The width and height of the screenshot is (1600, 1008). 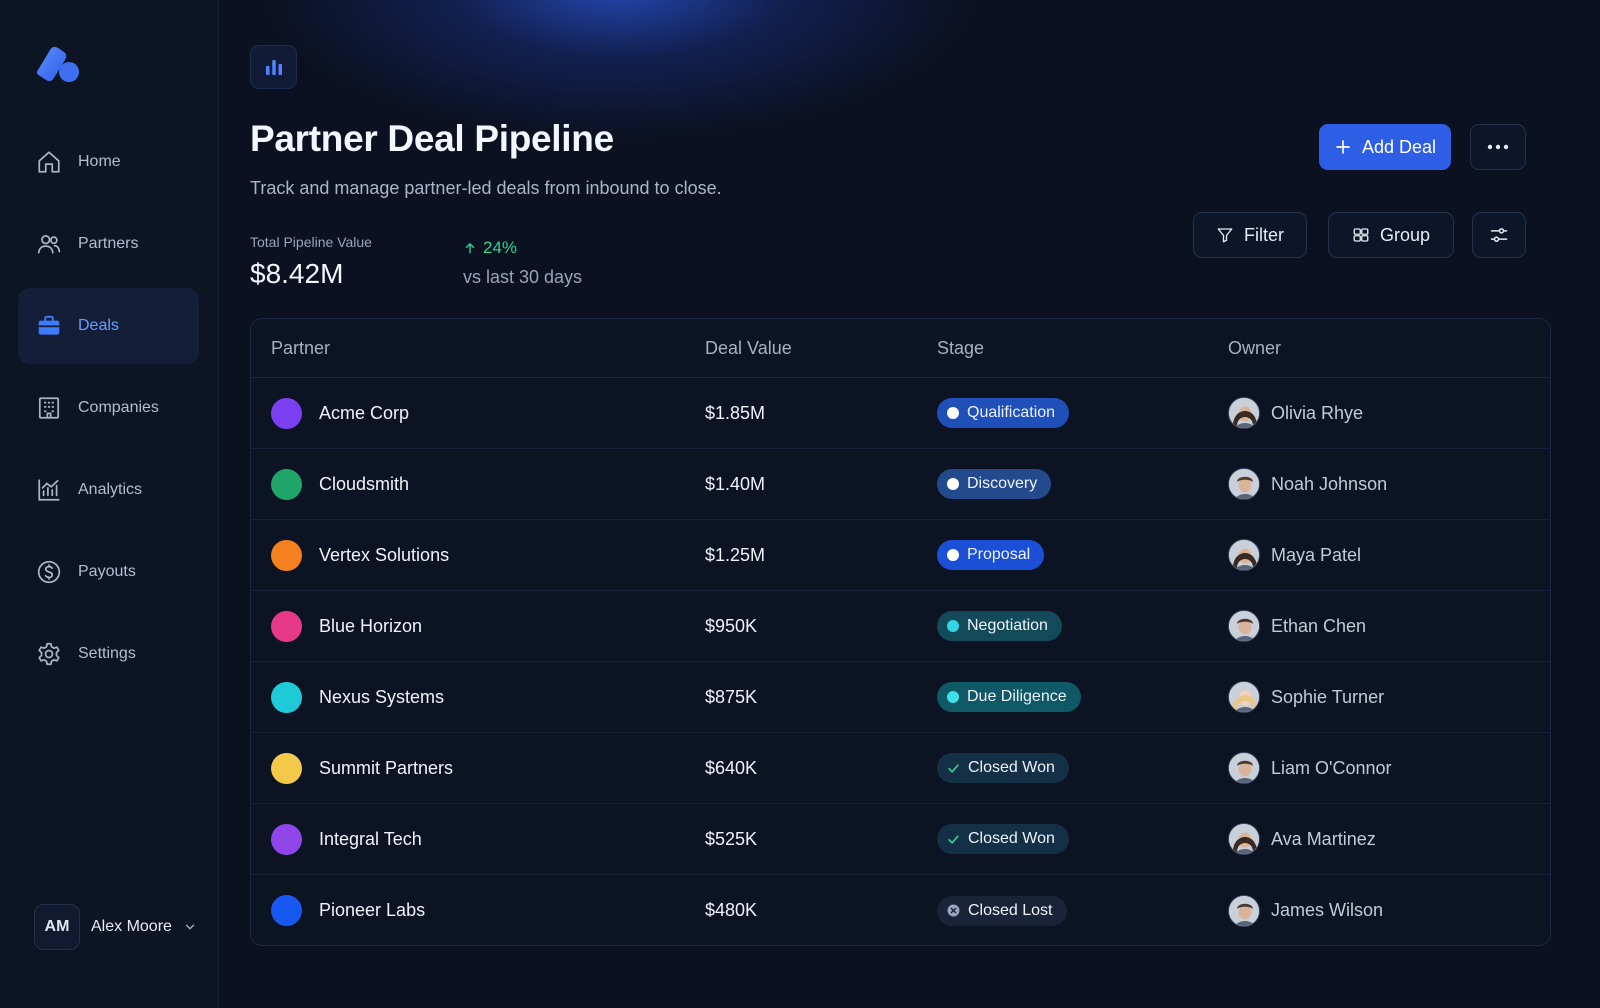 What do you see at coordinates (1002, 483) in the screenshot?
I see `stage-label: Discovery` at bounding box center [1002, 483].